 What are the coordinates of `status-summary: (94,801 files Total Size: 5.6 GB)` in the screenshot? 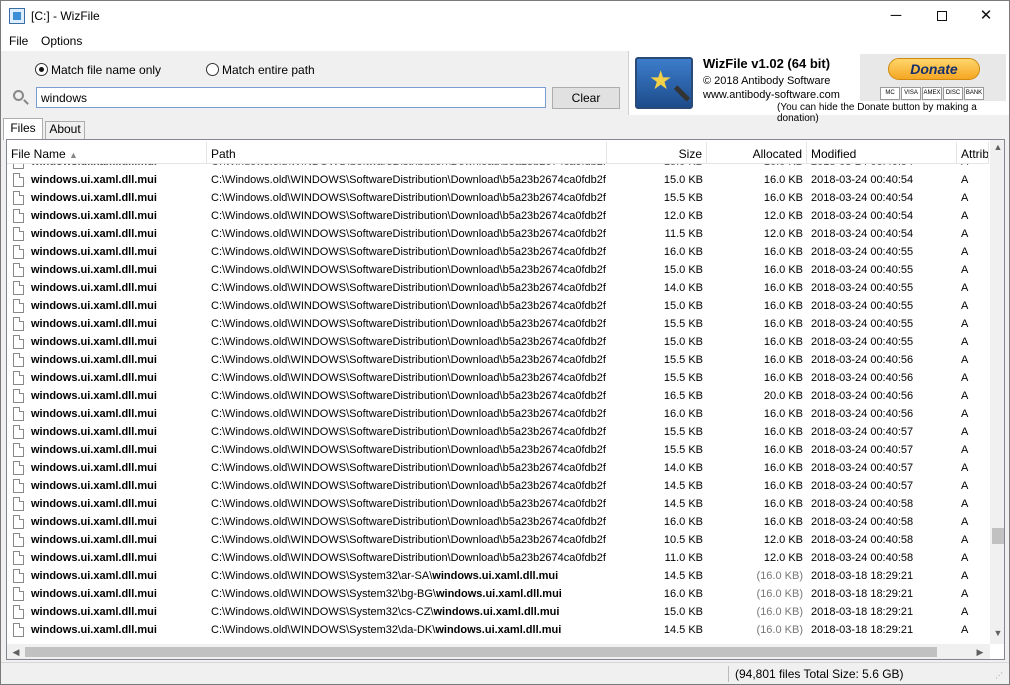 It's located at (819, 674).